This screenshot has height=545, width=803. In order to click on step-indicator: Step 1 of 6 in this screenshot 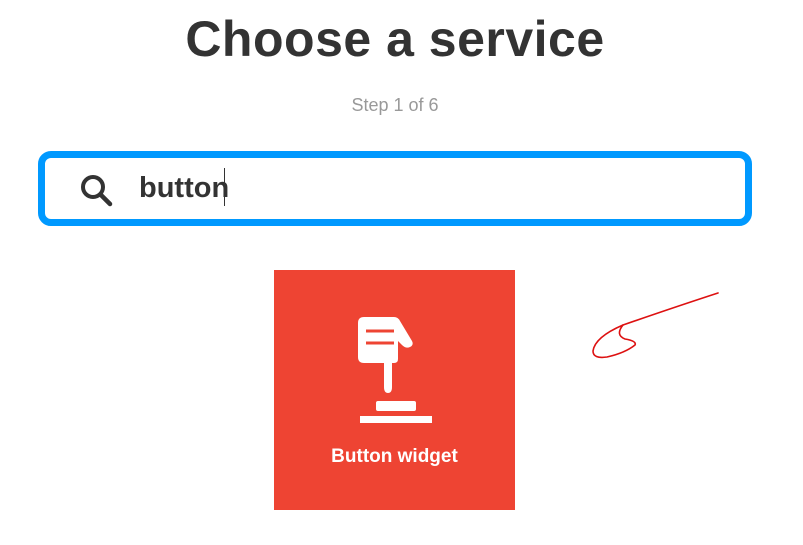, I will do `click(395, 105)`.